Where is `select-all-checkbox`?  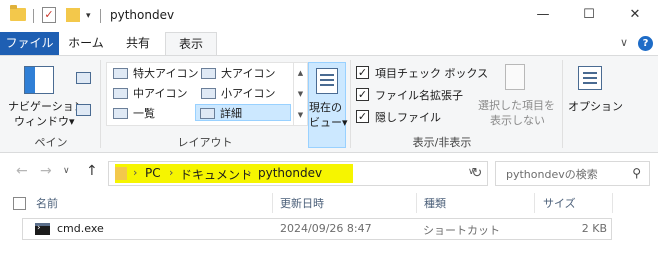 select-all-checkbox is located at coordinates (19, 203).